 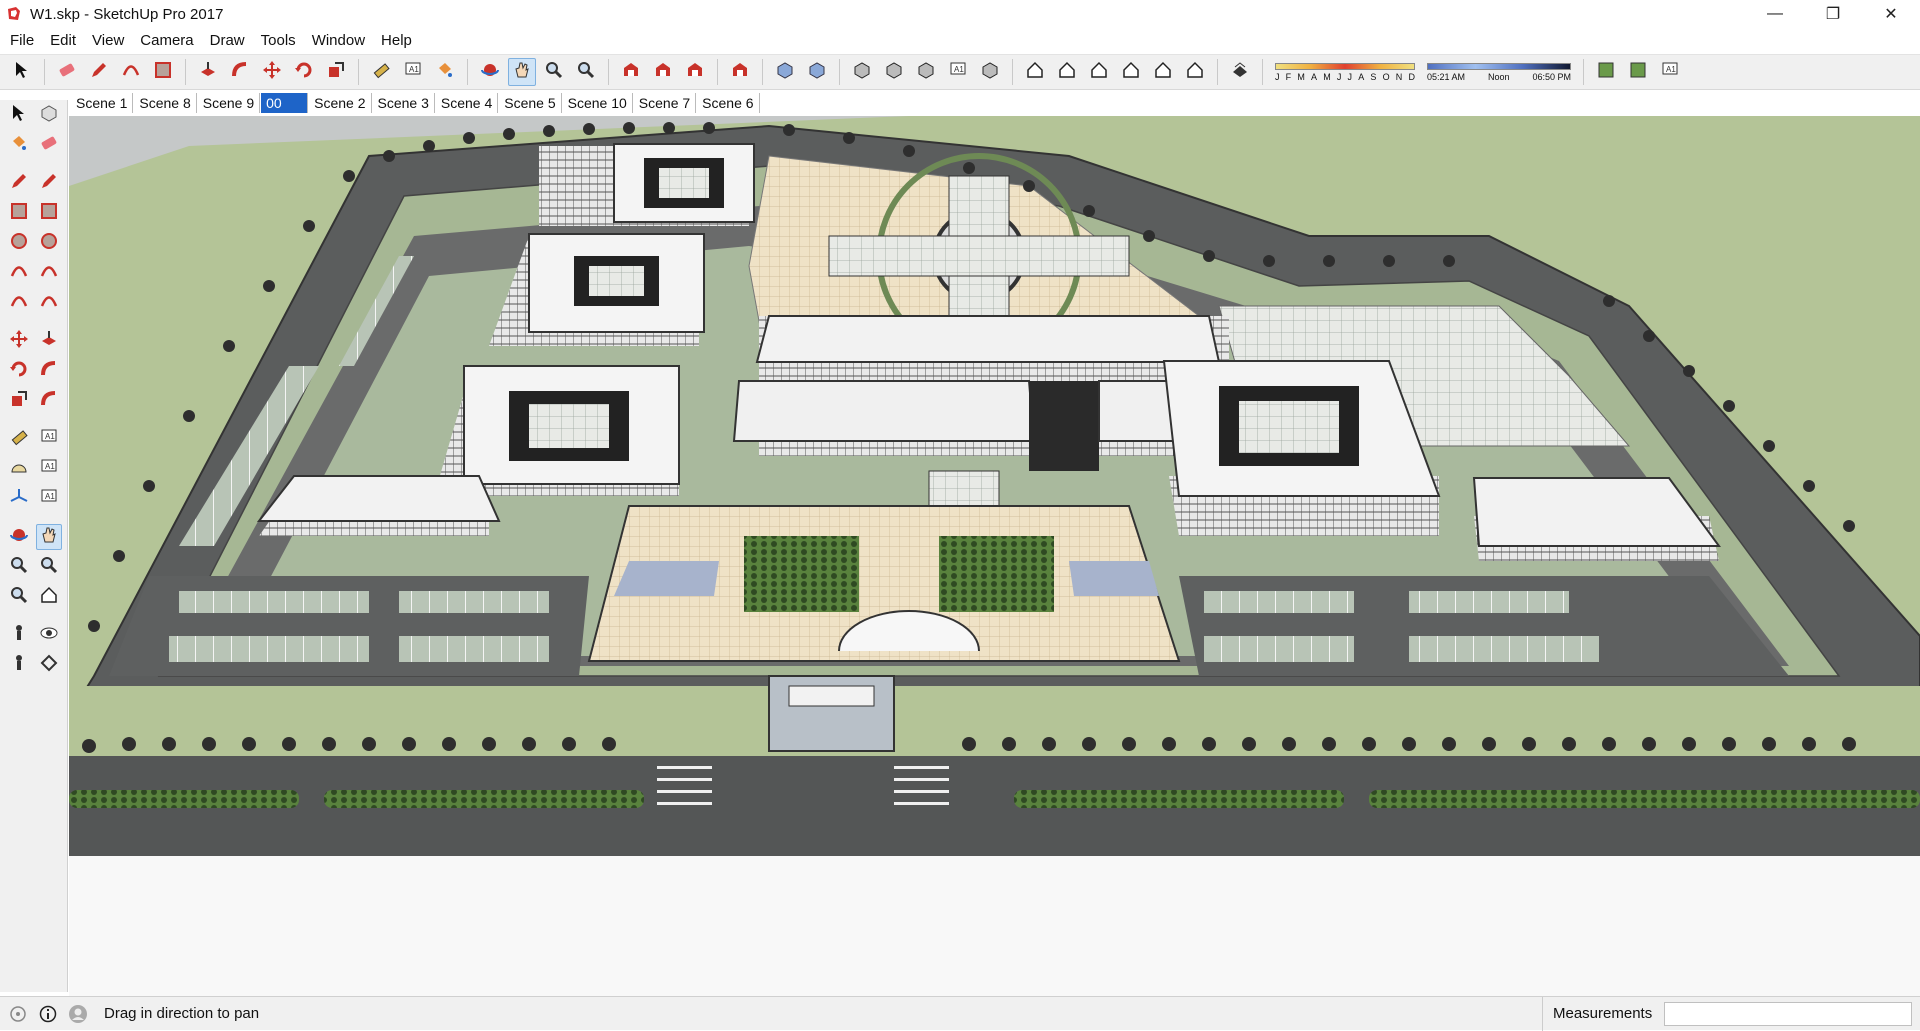 I want to click on text-button: A1, so click(x=413, y=72).